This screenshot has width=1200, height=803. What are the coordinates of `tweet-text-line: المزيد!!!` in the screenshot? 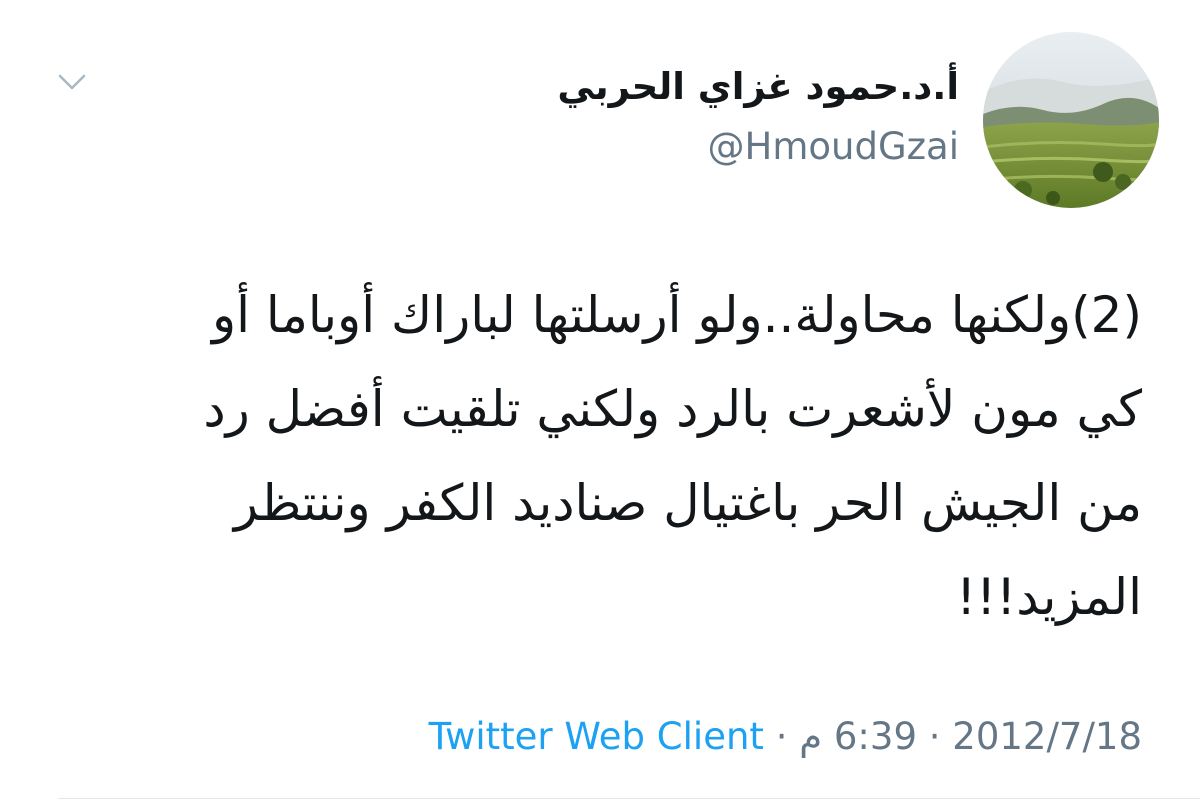 It's located at (1049, 597).